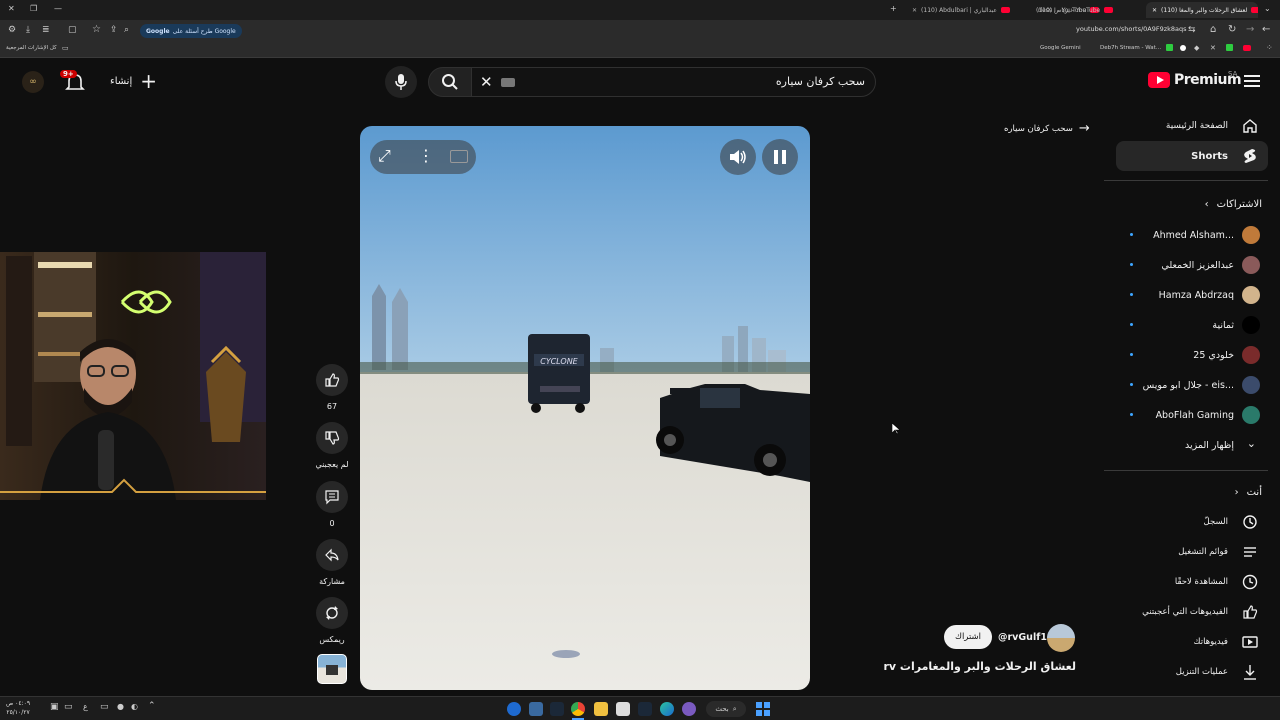 The height and width of the screenshot is (720, 1280). What do you see at coordinates (104, 707) in the screenshot?
I see `display-icon: ▭` at bounding box center [104, 707].